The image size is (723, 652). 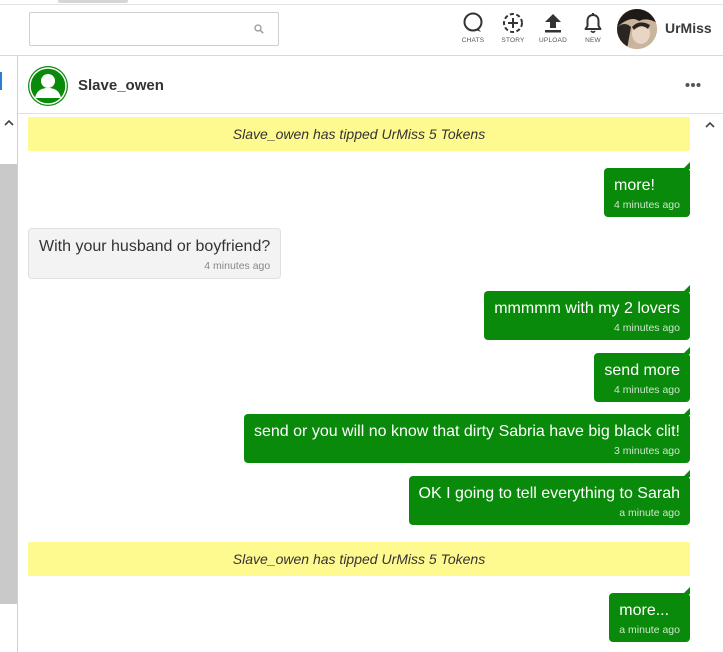 I want to click on sent-message: more! 4 minutes ago, so click(x=647, y=189).